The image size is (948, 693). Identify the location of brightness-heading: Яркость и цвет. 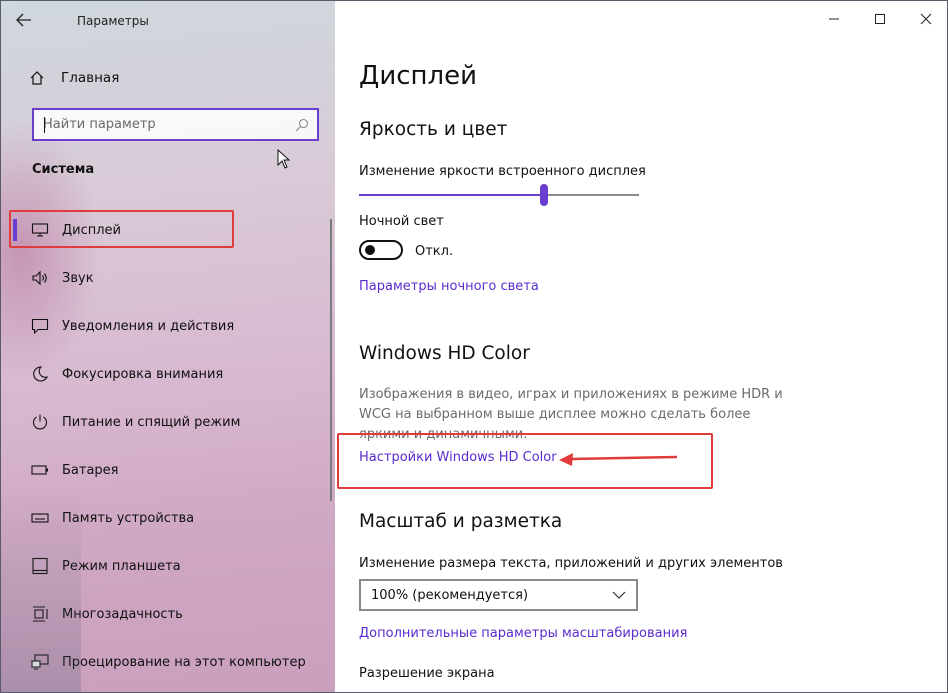
(433, 129).